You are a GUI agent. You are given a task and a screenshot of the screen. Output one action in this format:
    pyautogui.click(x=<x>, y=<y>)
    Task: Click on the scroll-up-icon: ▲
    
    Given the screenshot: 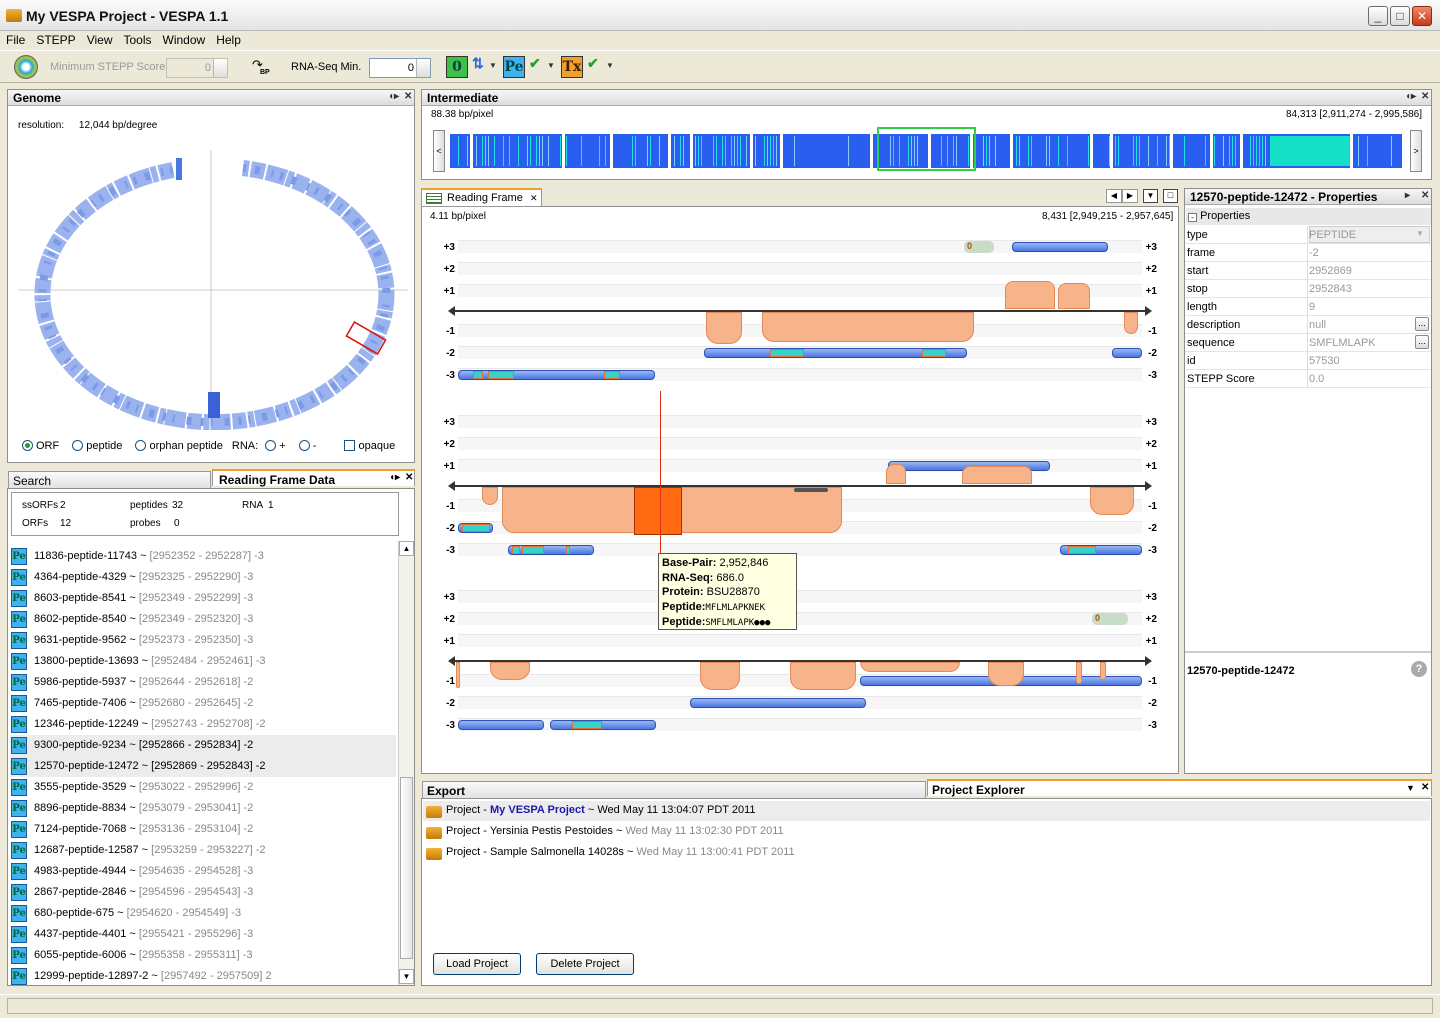 What is the action you would take?
    pyautogui.click(x=406, y=548)
    